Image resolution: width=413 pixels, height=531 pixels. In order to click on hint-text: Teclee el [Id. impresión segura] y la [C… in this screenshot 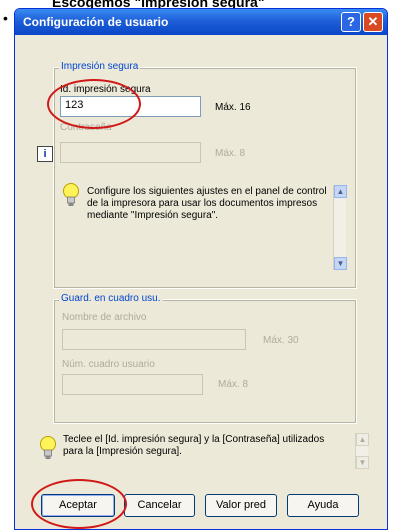, I will do `click(194, 445)`.